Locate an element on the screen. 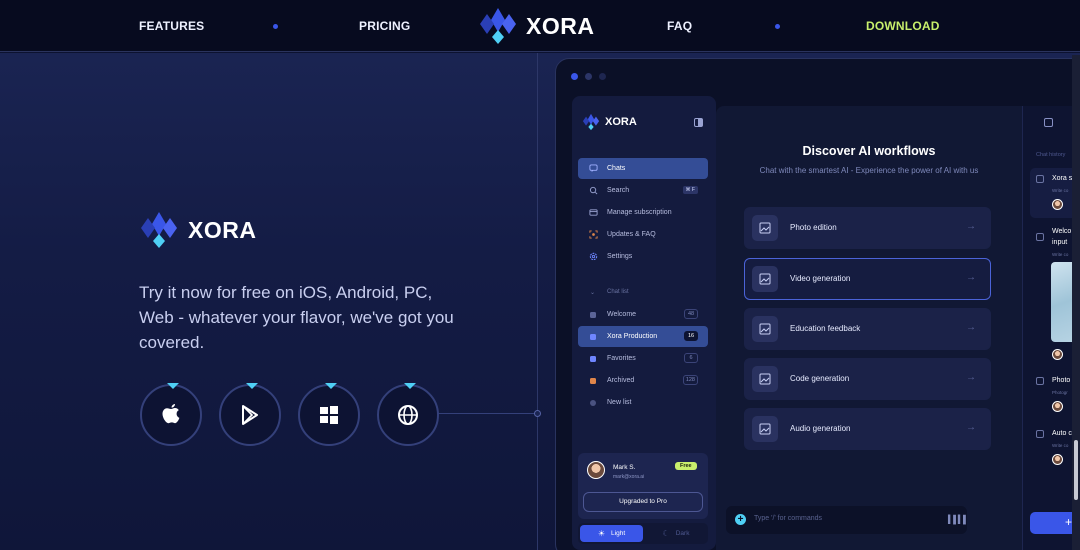 This screenshot has height=550, width=1080. android-download-button is located at coordinates (250, 414).